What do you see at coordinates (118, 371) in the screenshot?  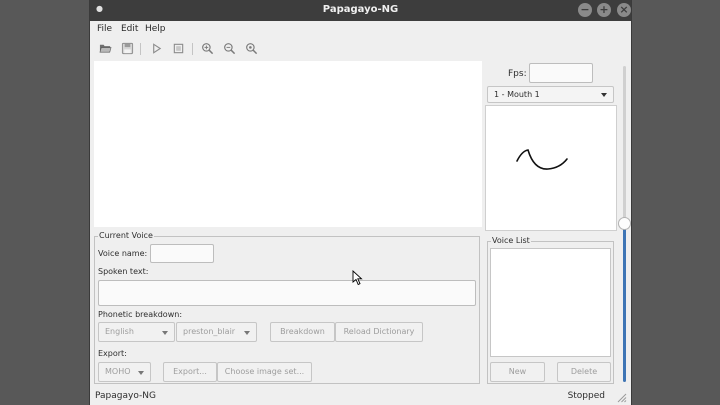 I see `export-format-value: MOHO` at bounding box center [118, 371].